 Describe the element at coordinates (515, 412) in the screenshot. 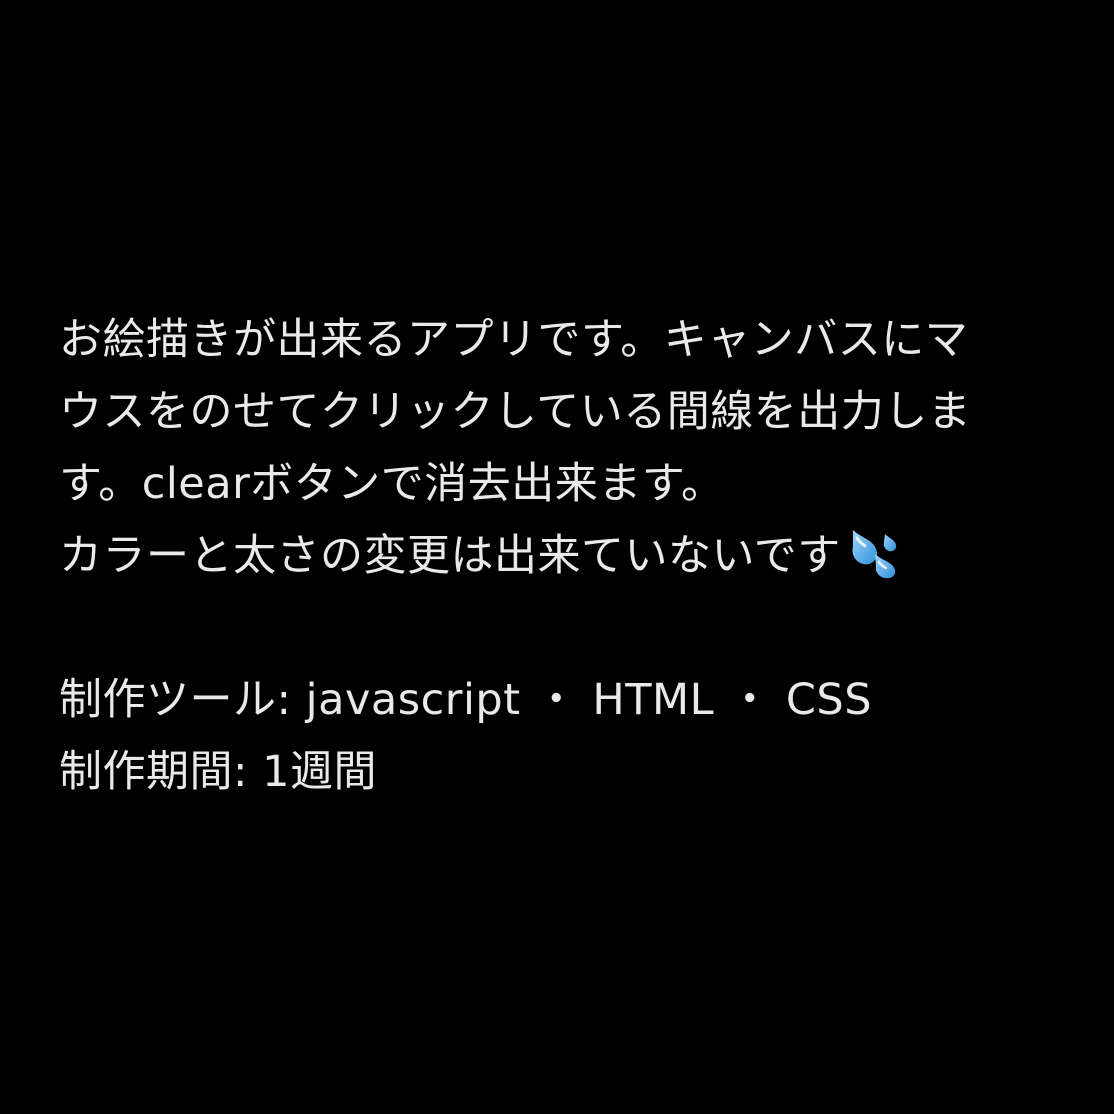

I see `description-line-2: ウスをのせてクリックしている間線を出力しま` at that location.